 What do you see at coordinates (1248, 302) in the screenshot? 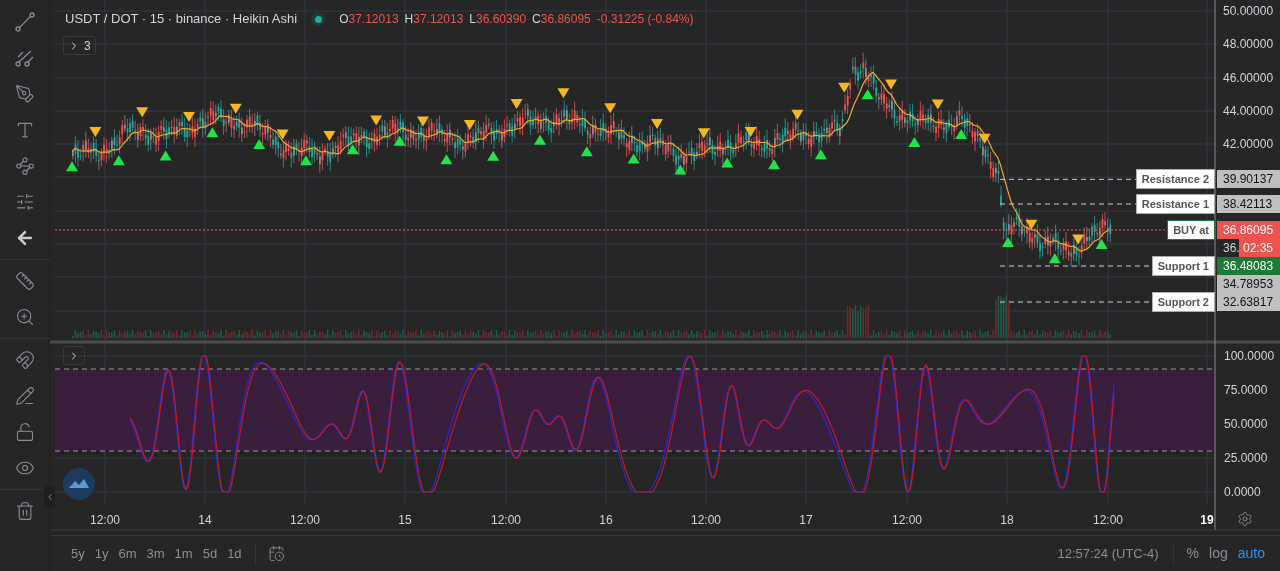
I see `price-tag: 32.63817` at bounding box center [1248, 302].